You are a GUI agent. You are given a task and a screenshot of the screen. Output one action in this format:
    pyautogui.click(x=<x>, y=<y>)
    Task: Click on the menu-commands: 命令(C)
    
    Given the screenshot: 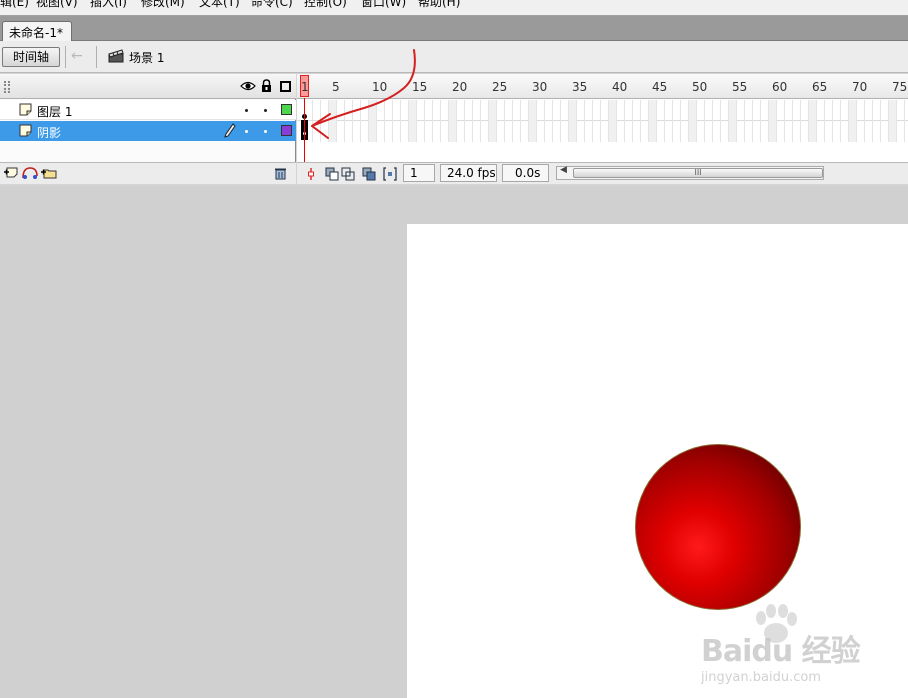 What is the action you would take?
    pyautogui.click(x=272, y=5)
    